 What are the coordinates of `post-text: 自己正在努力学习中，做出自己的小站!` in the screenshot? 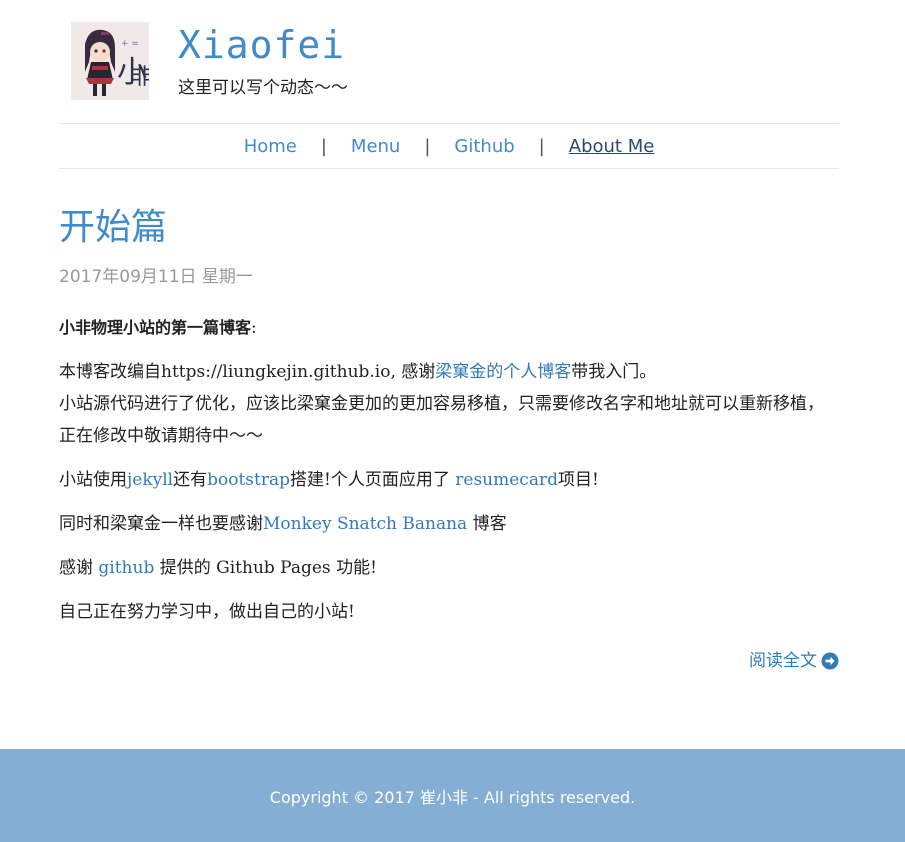 It's located at (207, 612).